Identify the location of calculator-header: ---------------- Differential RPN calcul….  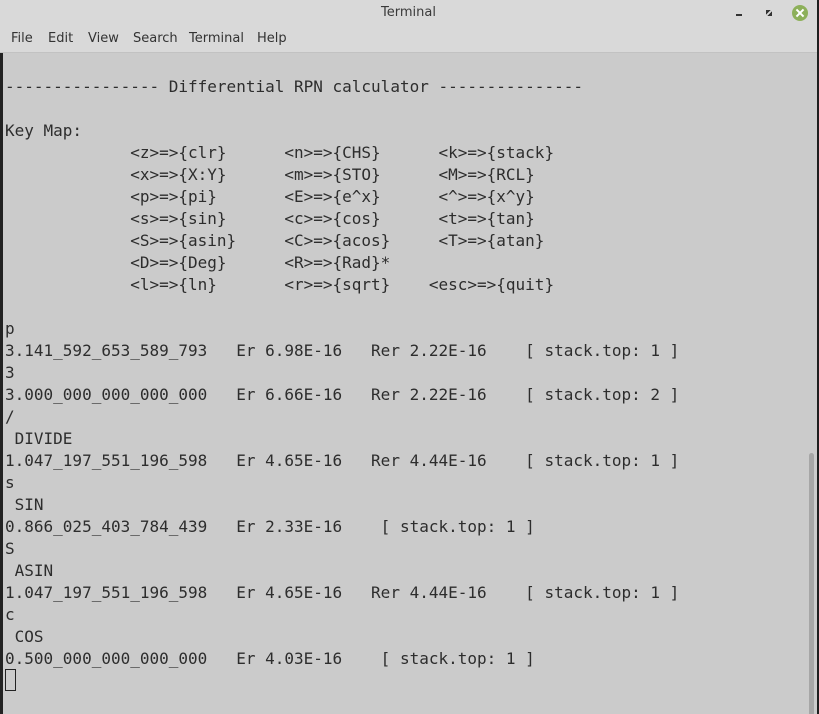
(294, 86).